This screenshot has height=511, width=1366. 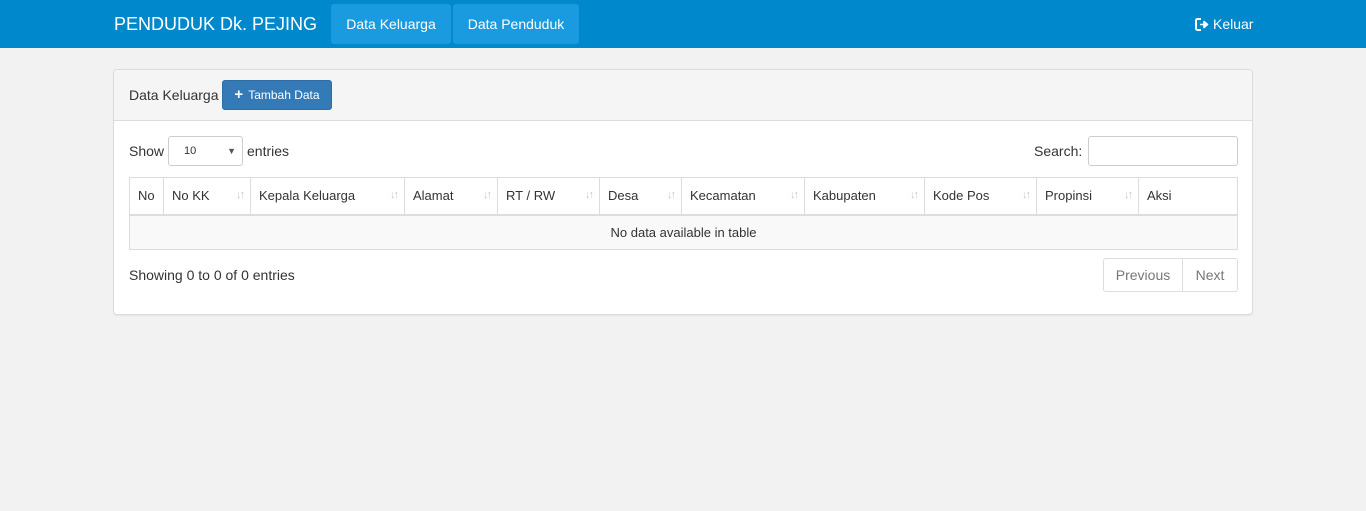 What do you see at coordinates (147, 151) in the screenshot?
I see `show-label: Show` at bounding box center [147, 151].